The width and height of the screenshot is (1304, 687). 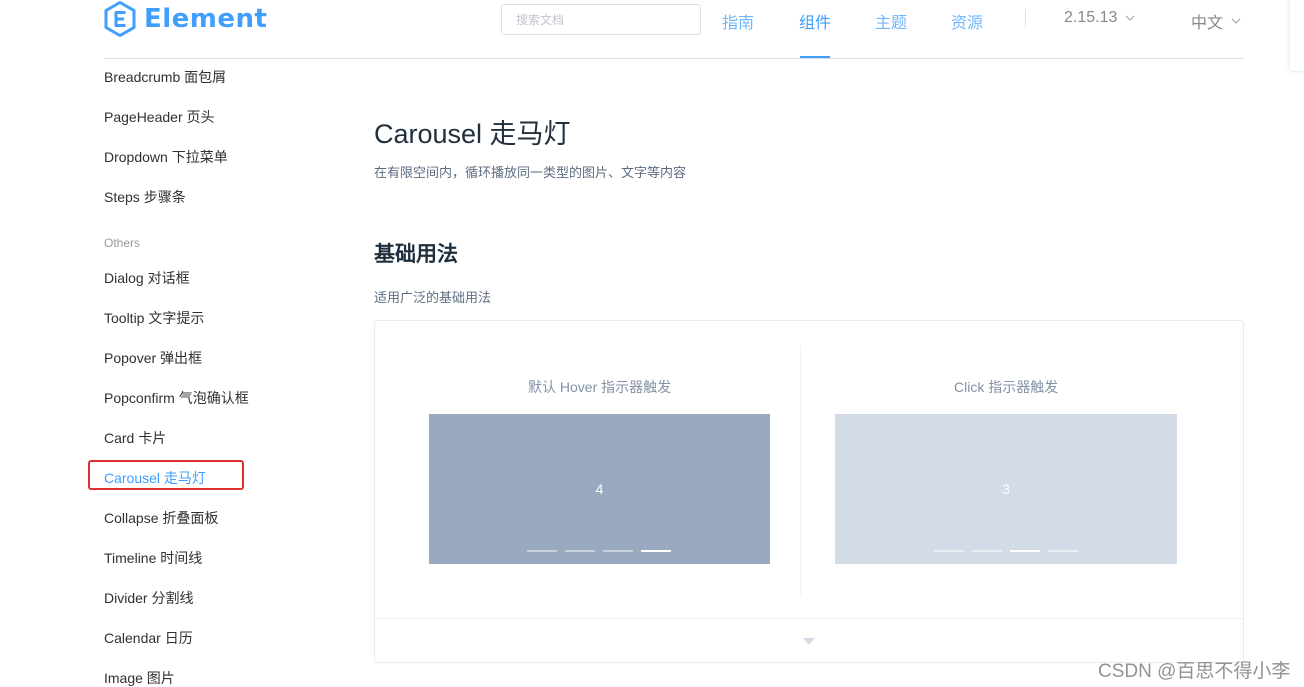 I want to click on red-highlight-annotation, so click(x=166, y=475).